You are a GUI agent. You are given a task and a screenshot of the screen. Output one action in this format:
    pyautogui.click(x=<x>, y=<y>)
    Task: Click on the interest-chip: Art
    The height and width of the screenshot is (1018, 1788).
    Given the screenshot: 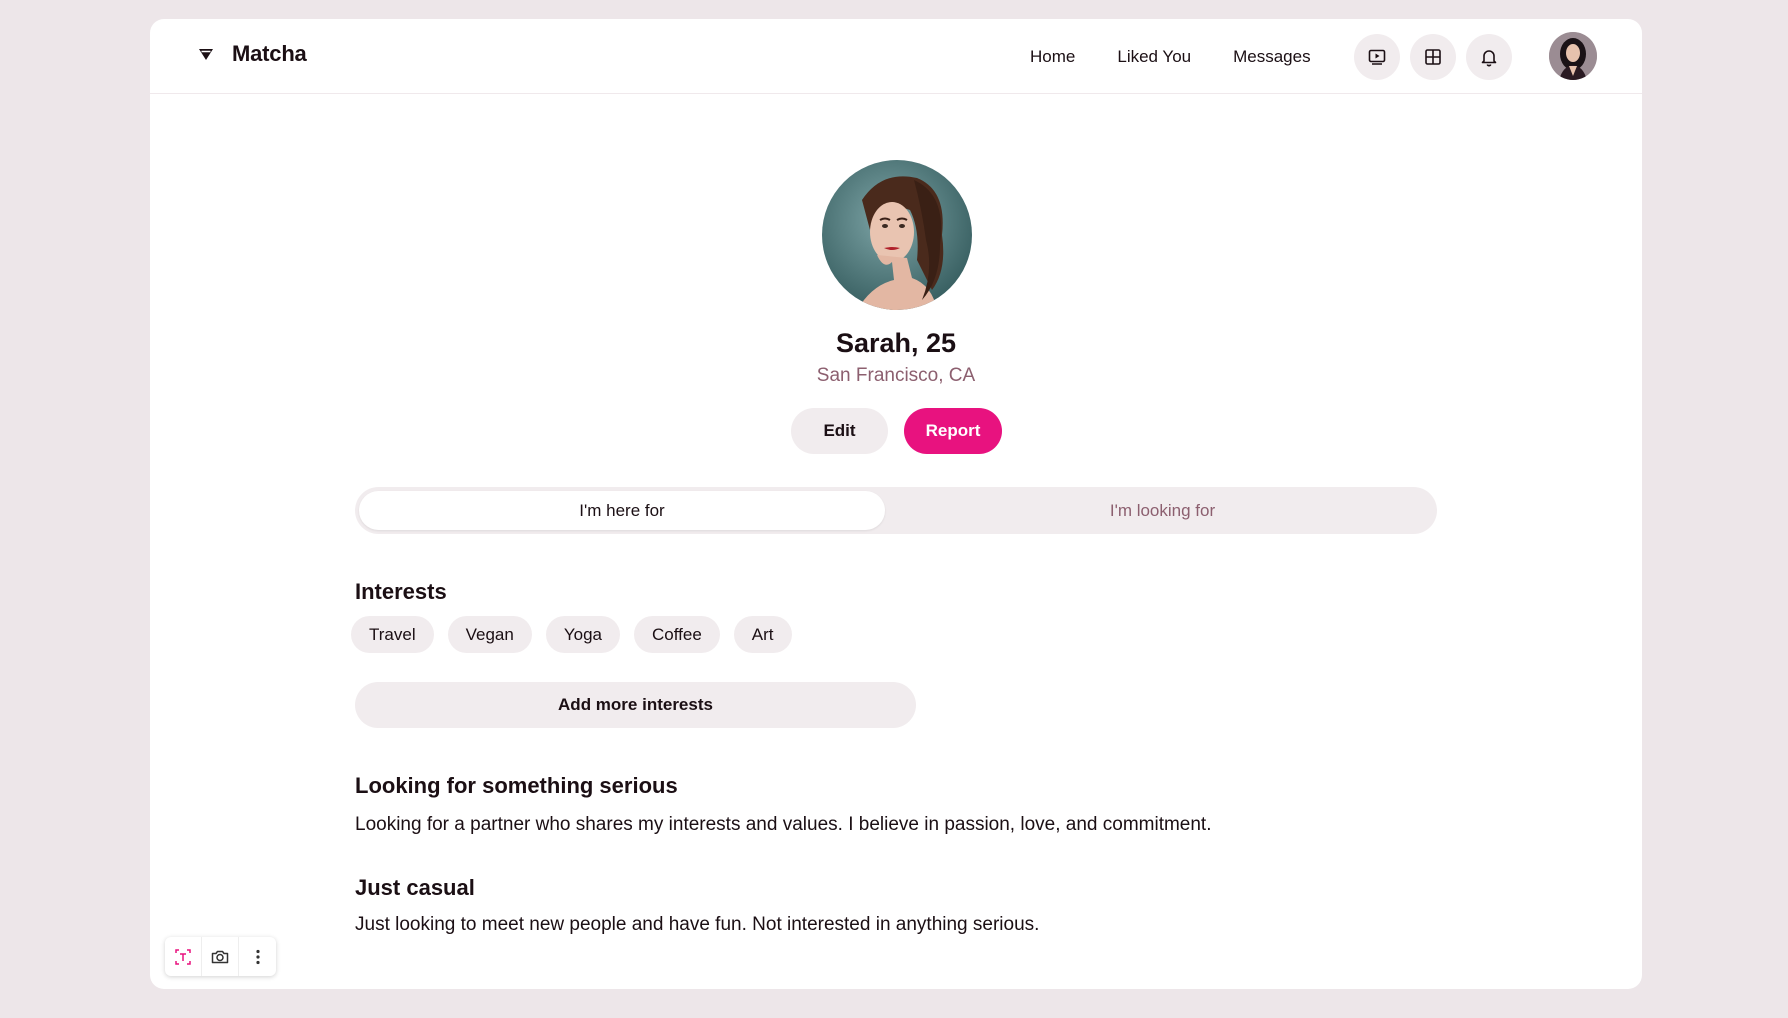 What is the action you would take?
    pyautogui.click(x=762, y=634)
    